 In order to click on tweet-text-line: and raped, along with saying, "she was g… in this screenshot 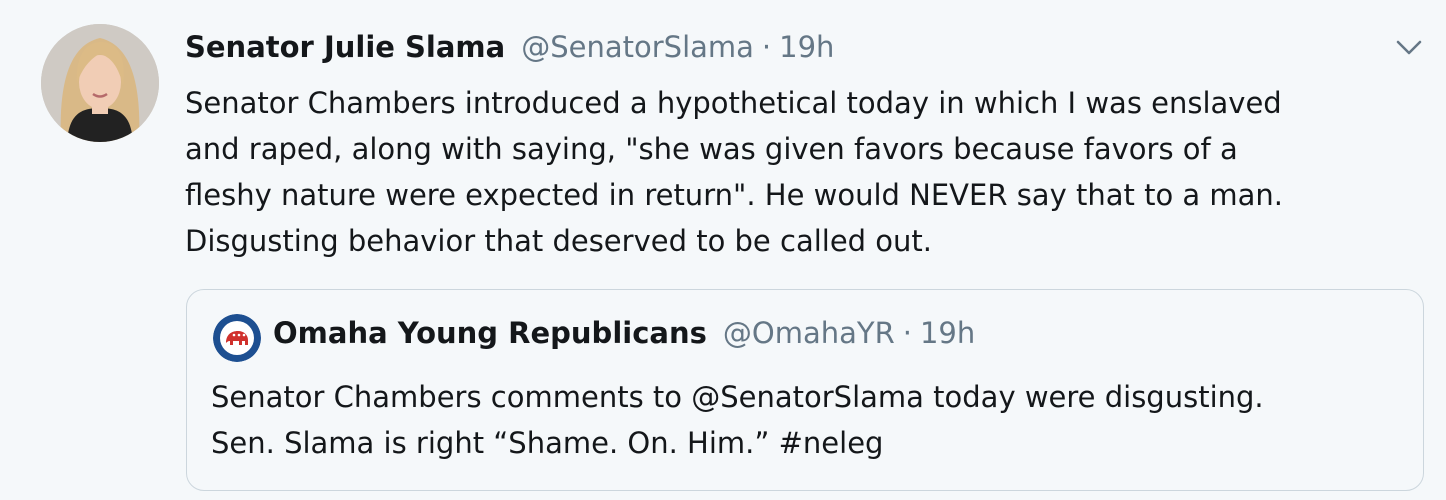, I will do `click(711, 149)`.